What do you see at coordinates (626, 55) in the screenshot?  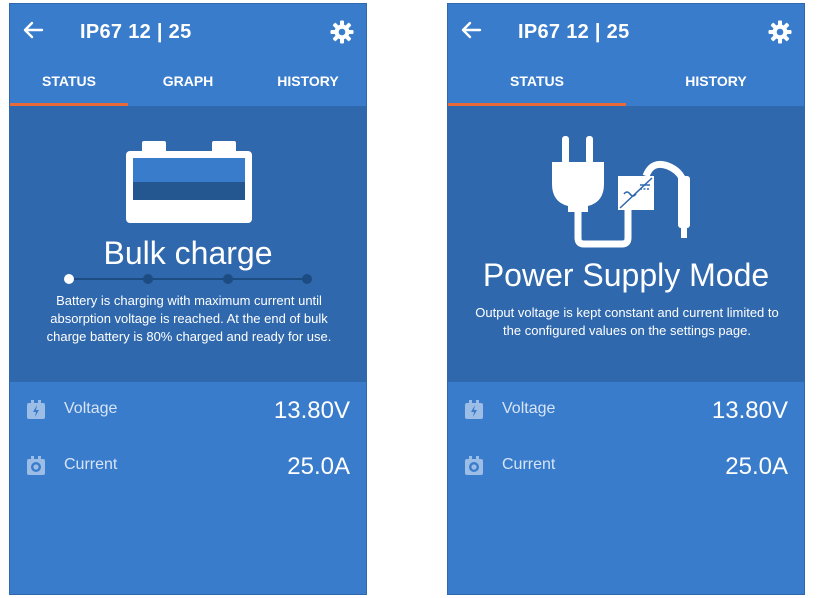 I see `app-header: IP67 12 | 25 STATUS HISTORY` at bounding box center [626, 55].